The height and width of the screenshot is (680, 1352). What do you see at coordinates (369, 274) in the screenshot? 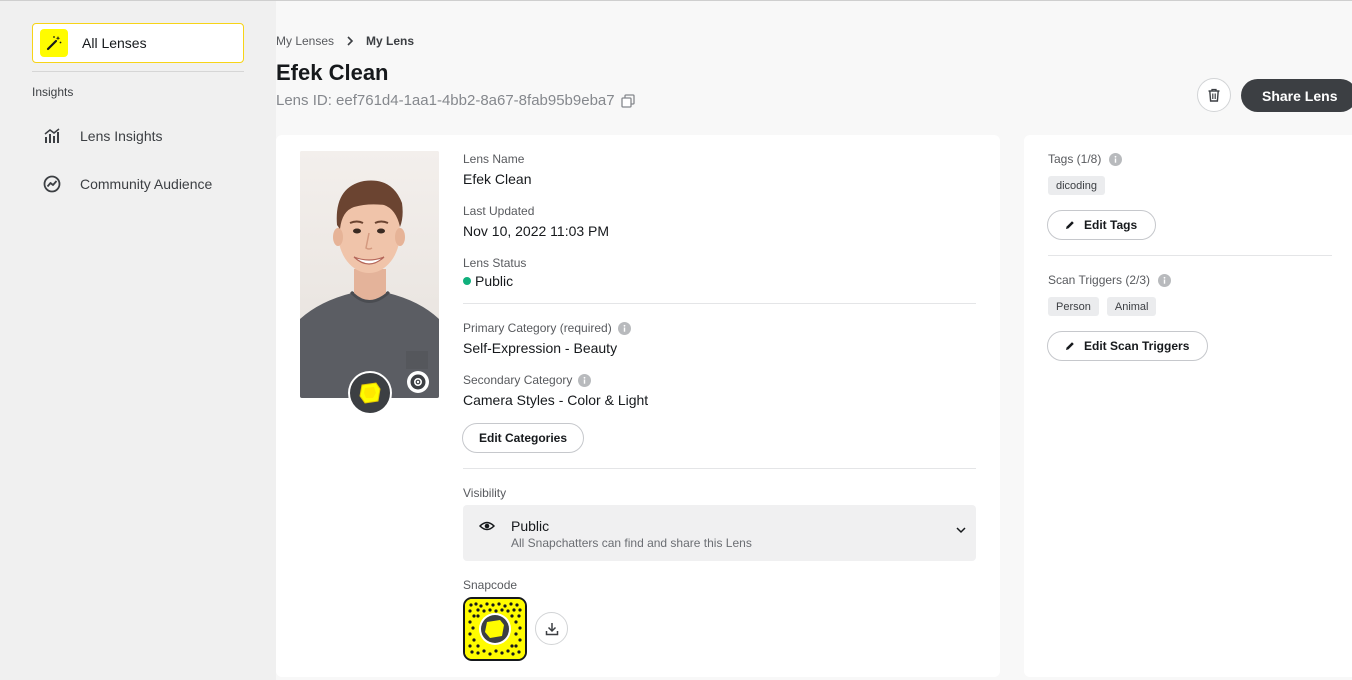
I see `lens-preview-image` at bounding box center [369, 274].